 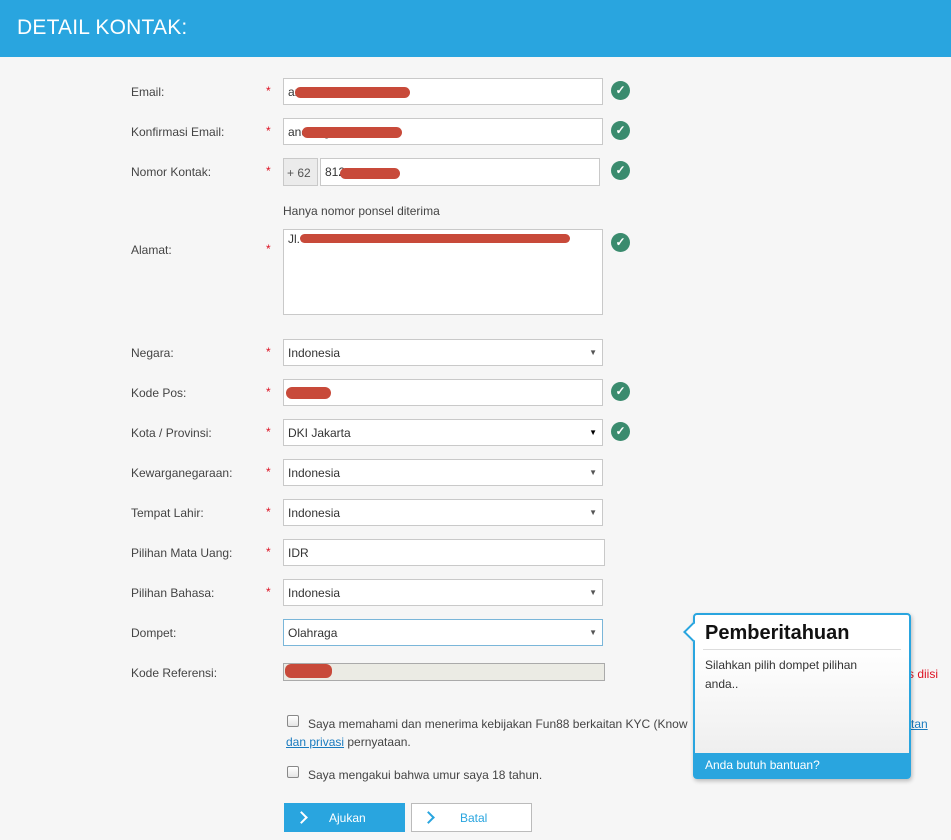 I want to click on cancel-button: Batal, so click(x=471, y=817).